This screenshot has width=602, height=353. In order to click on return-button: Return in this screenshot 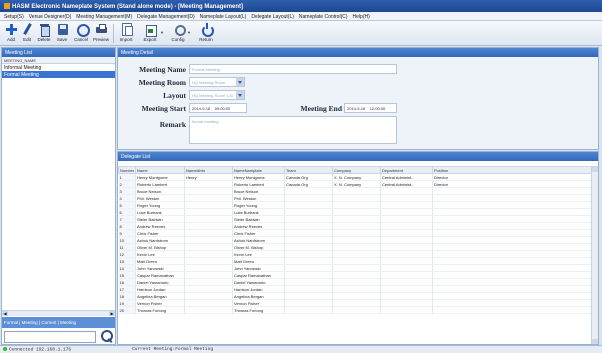, I will do `click(206, 32)`.